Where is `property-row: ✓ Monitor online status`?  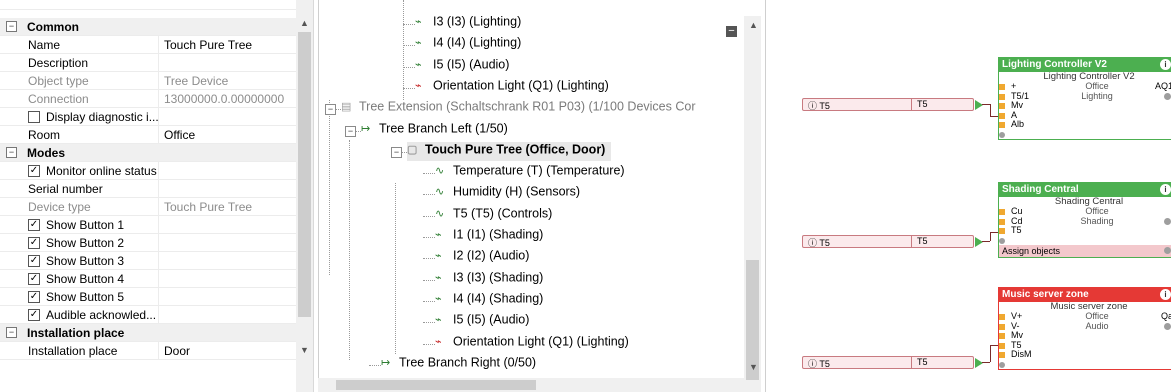
property-row: ✓ Monitor online status is located at coordinates (150, 171).